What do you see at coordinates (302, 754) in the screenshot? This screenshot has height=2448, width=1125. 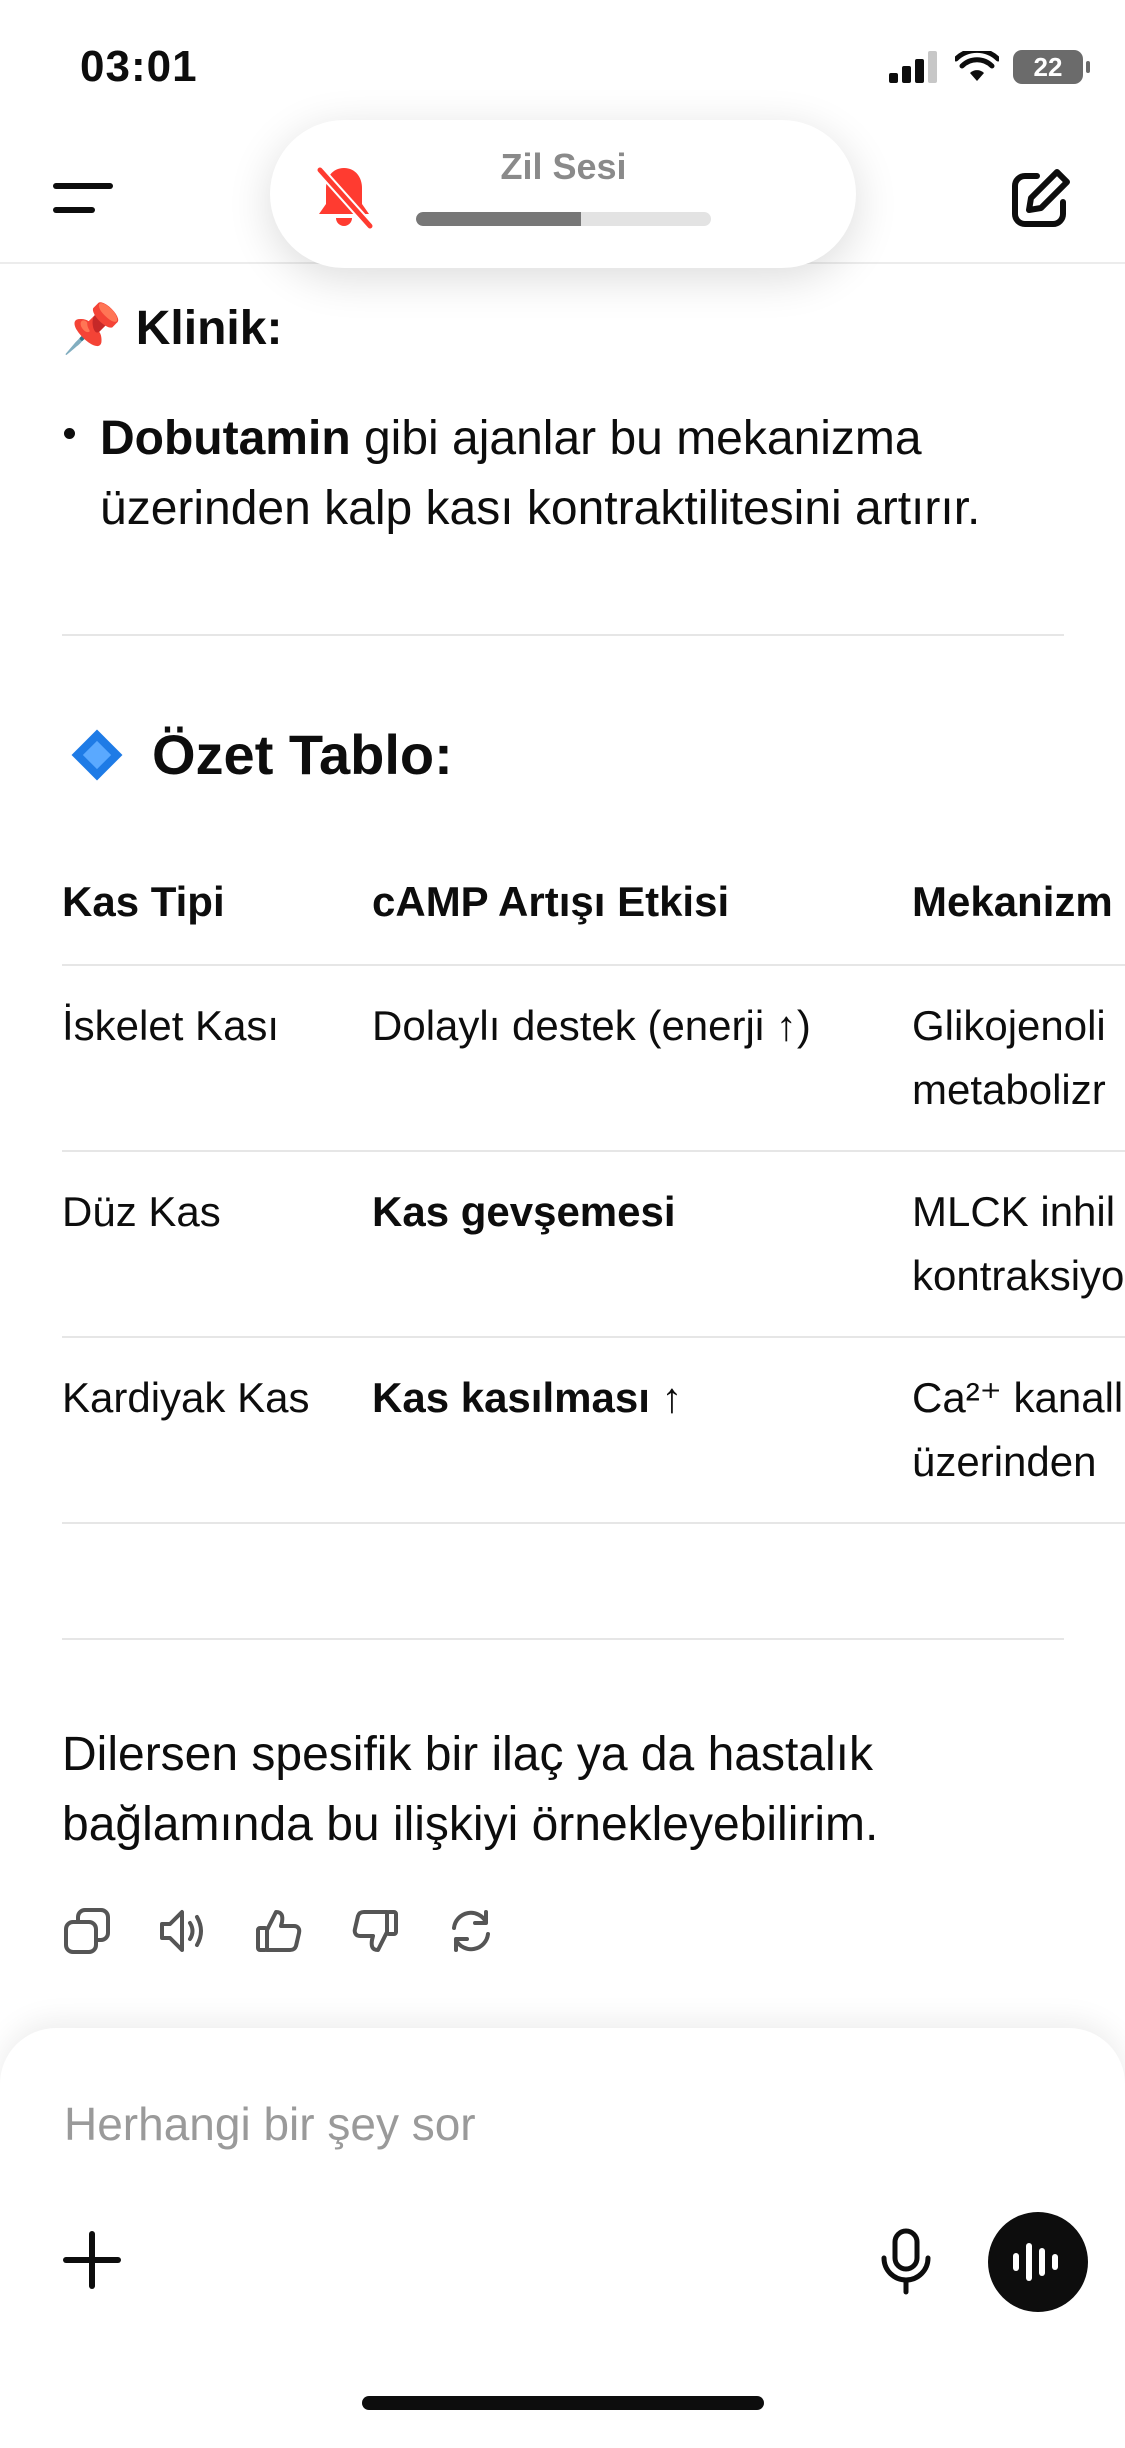 I see `ozet-title: Özet Tablo:` at bounding box center [302, 754].